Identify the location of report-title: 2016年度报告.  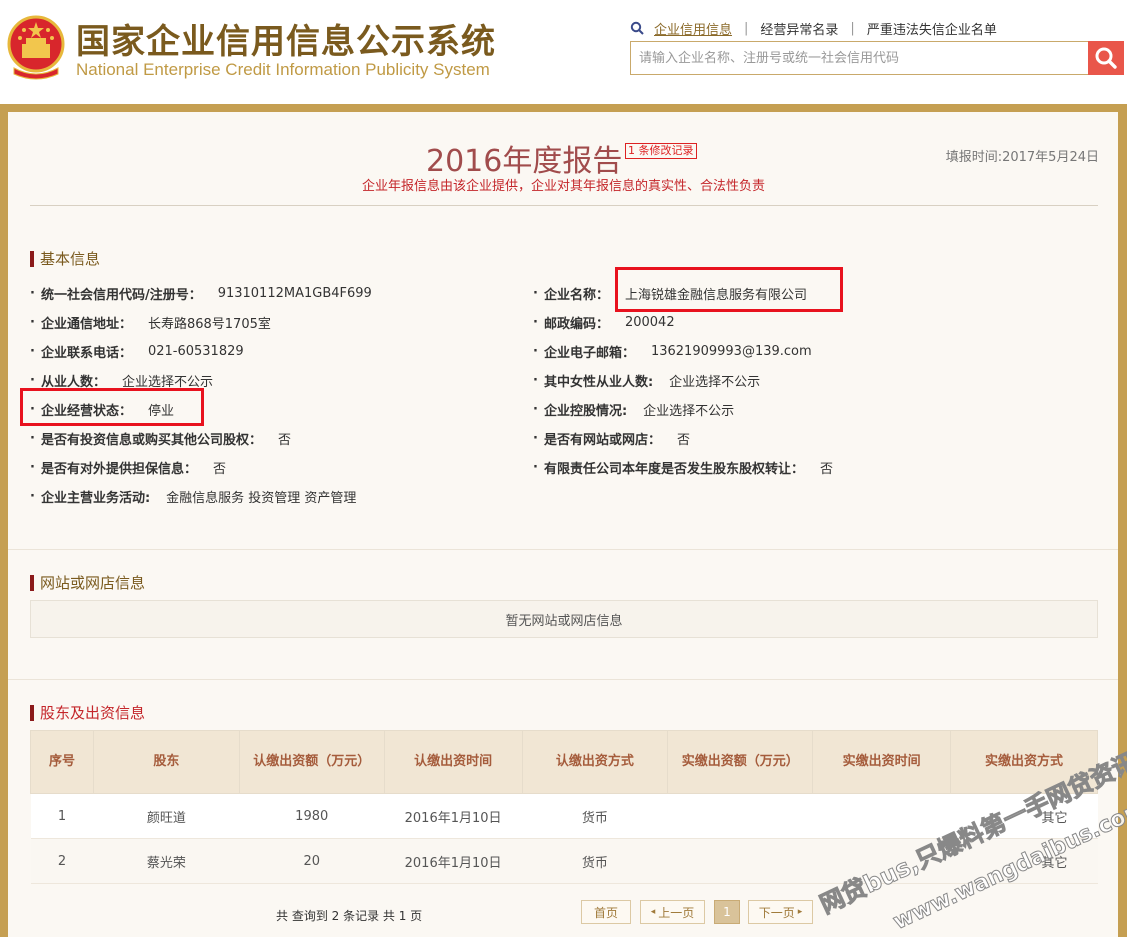
(524, 161).